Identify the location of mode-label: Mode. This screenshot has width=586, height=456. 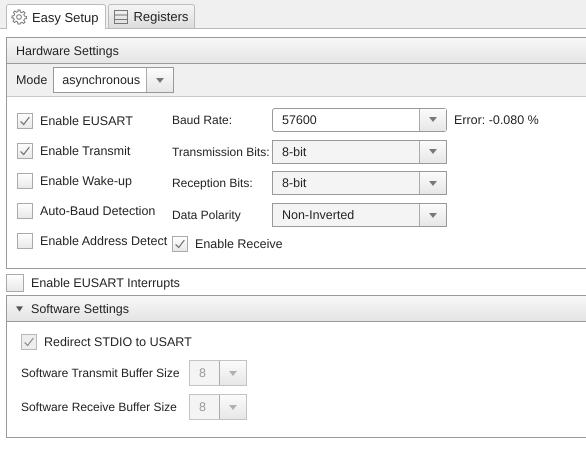
(32, 80).